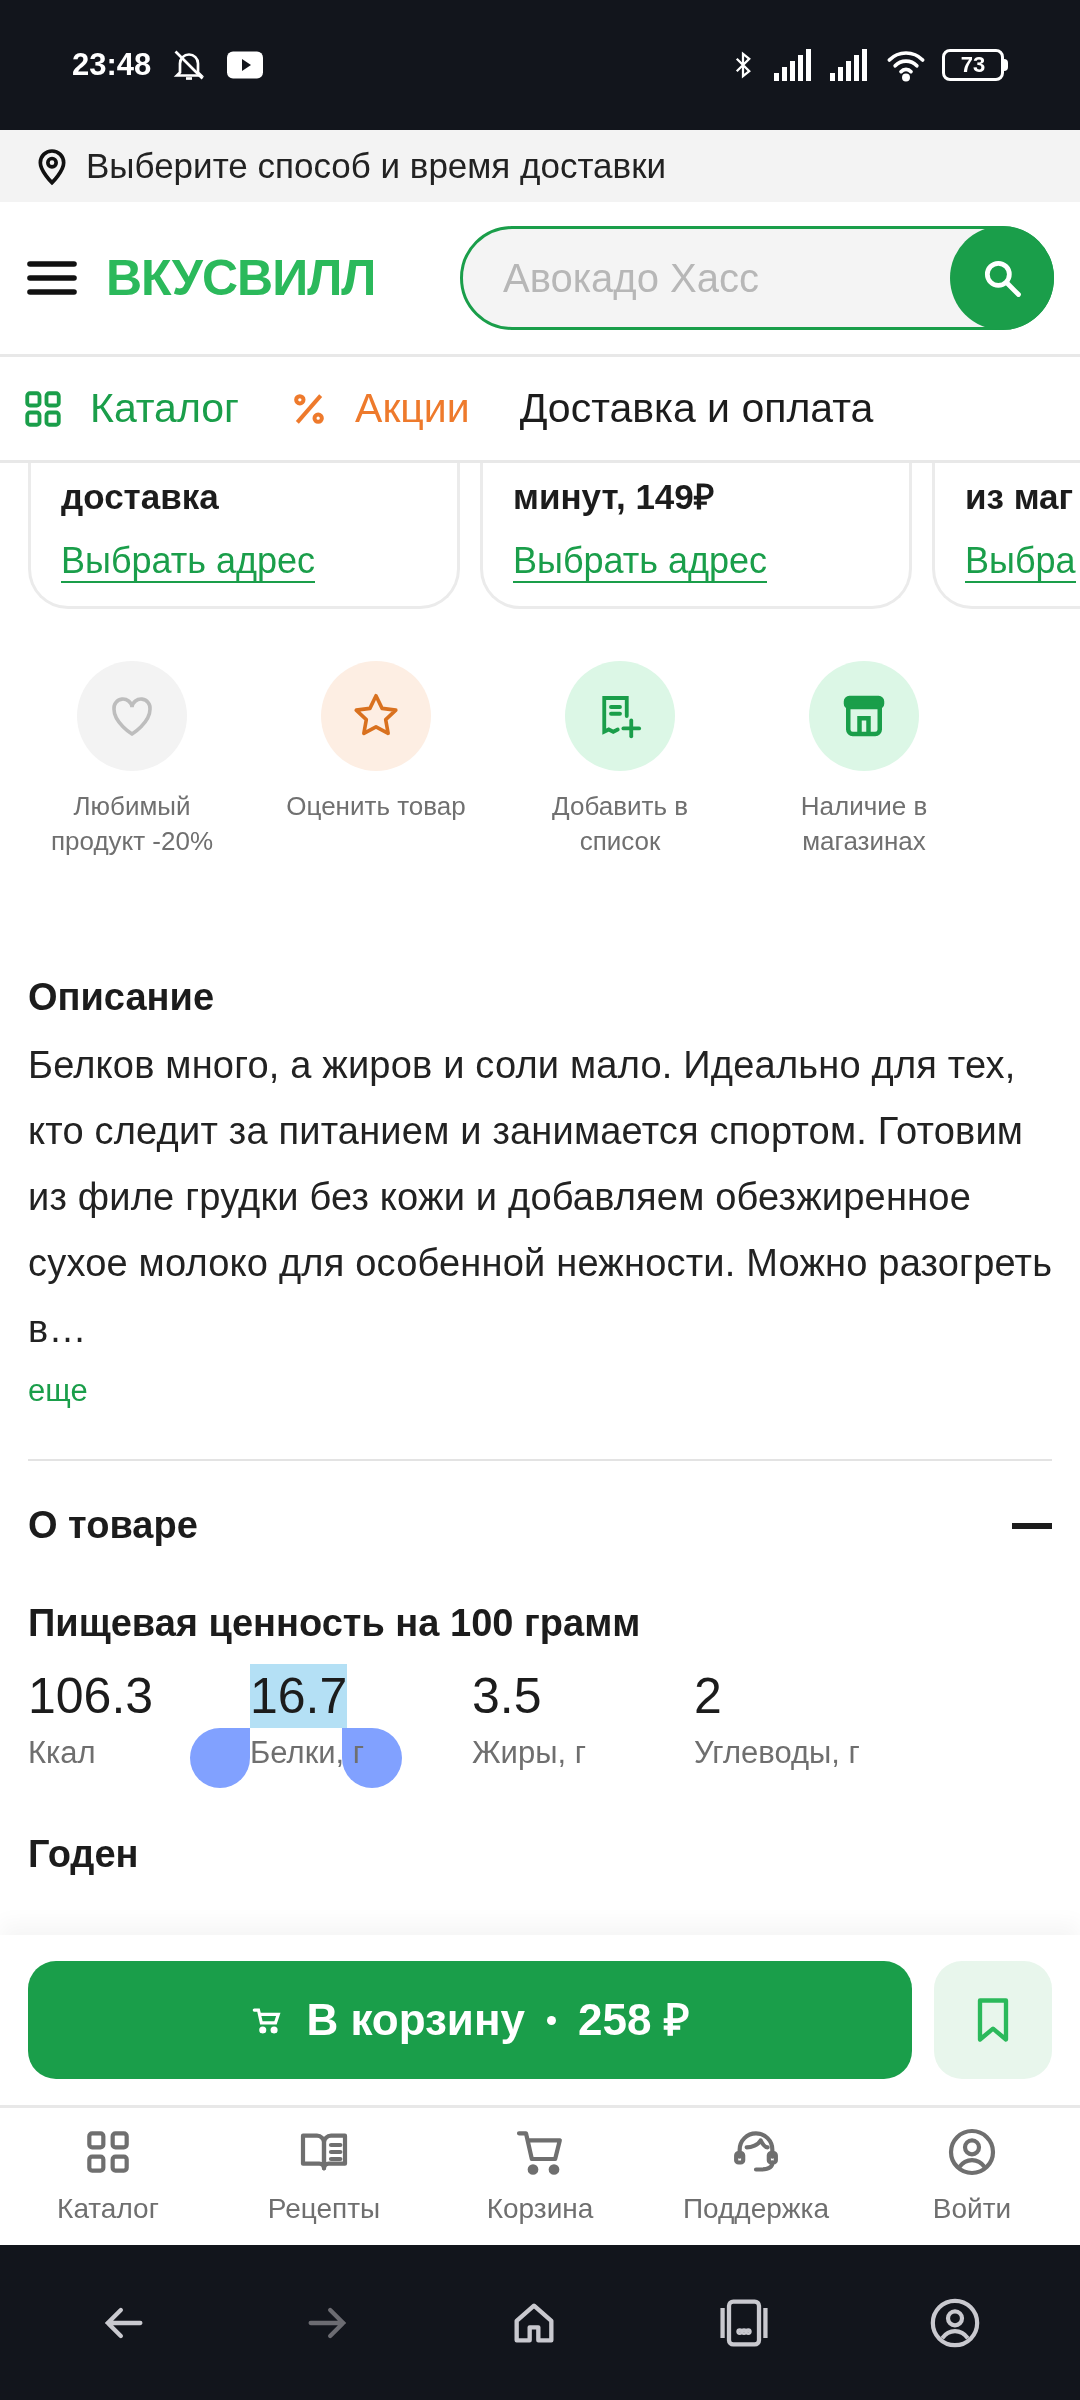 Image resolution: width=1080 pixels, height=2400 pixels. I want to click on tab-bar-item: Войти, so click(972, 2176).